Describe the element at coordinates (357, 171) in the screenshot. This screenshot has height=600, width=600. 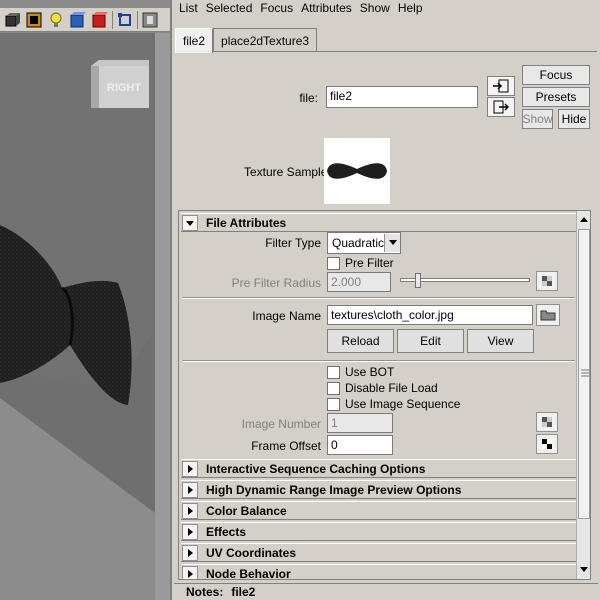
I see `texture-sample-swatch` at that location.